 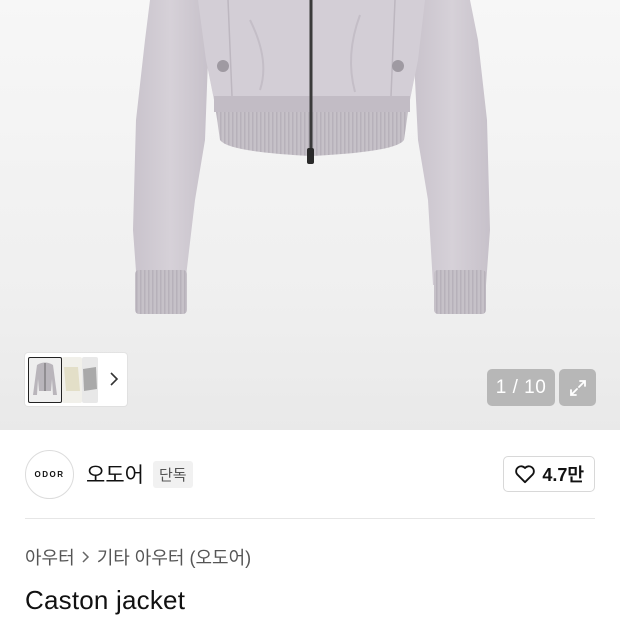 What do you see at coordinates (525, 474) in the screenshot?
I see `heart-icon` at bounding box center [525, 474].